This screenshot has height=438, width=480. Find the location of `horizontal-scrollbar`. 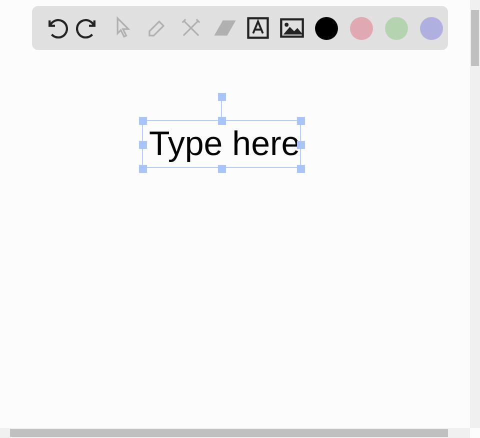

horizontal-scrollbar is located at coordinates (235, 433).